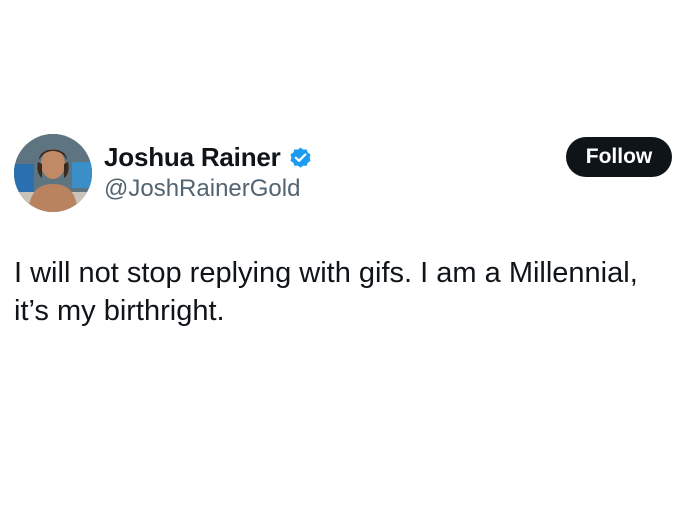  I want to click on verified-badge-icon, so click(300, 157).